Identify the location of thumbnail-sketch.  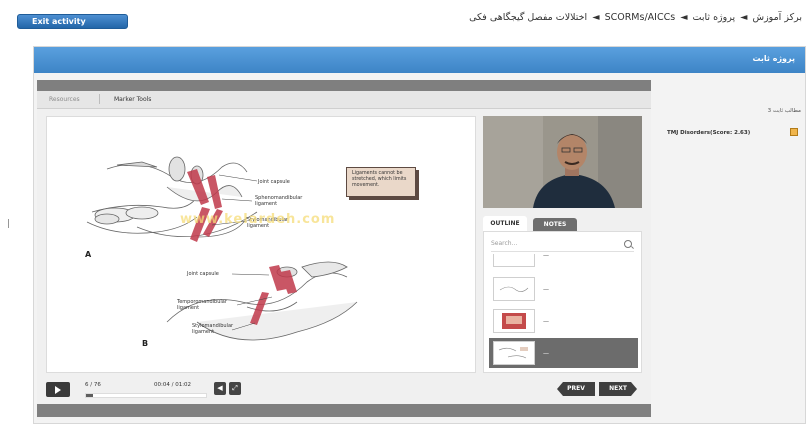
(514, 289).